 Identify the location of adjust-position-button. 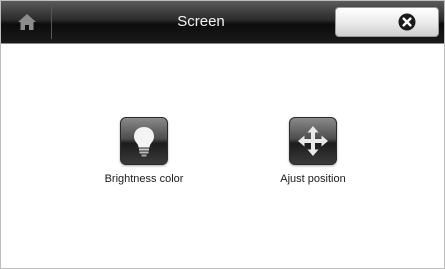
(313, 141).